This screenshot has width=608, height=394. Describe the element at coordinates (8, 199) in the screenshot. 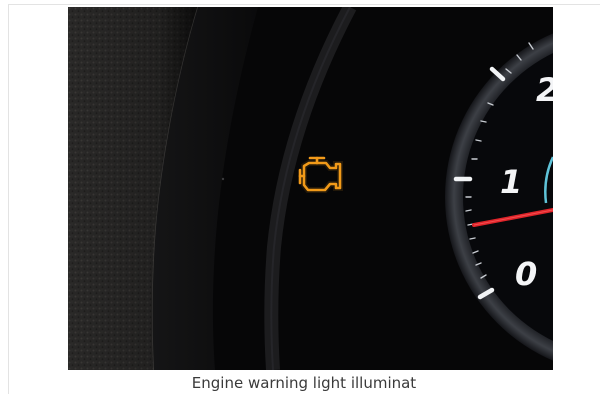

I see `frame-border-left` at that location.